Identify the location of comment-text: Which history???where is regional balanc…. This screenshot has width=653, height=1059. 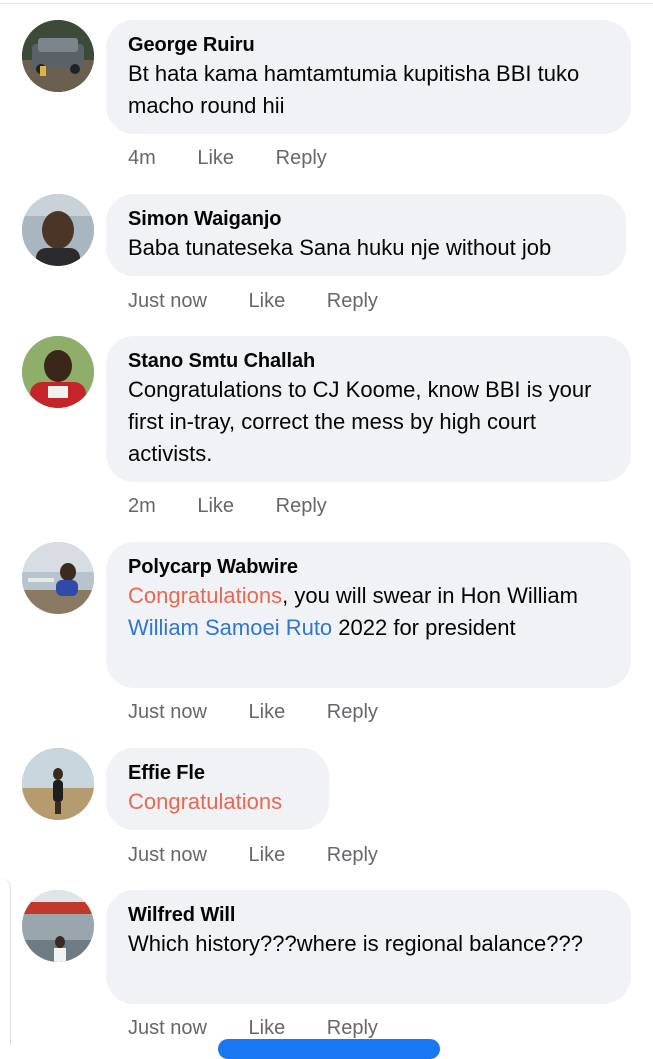
(355, 943).